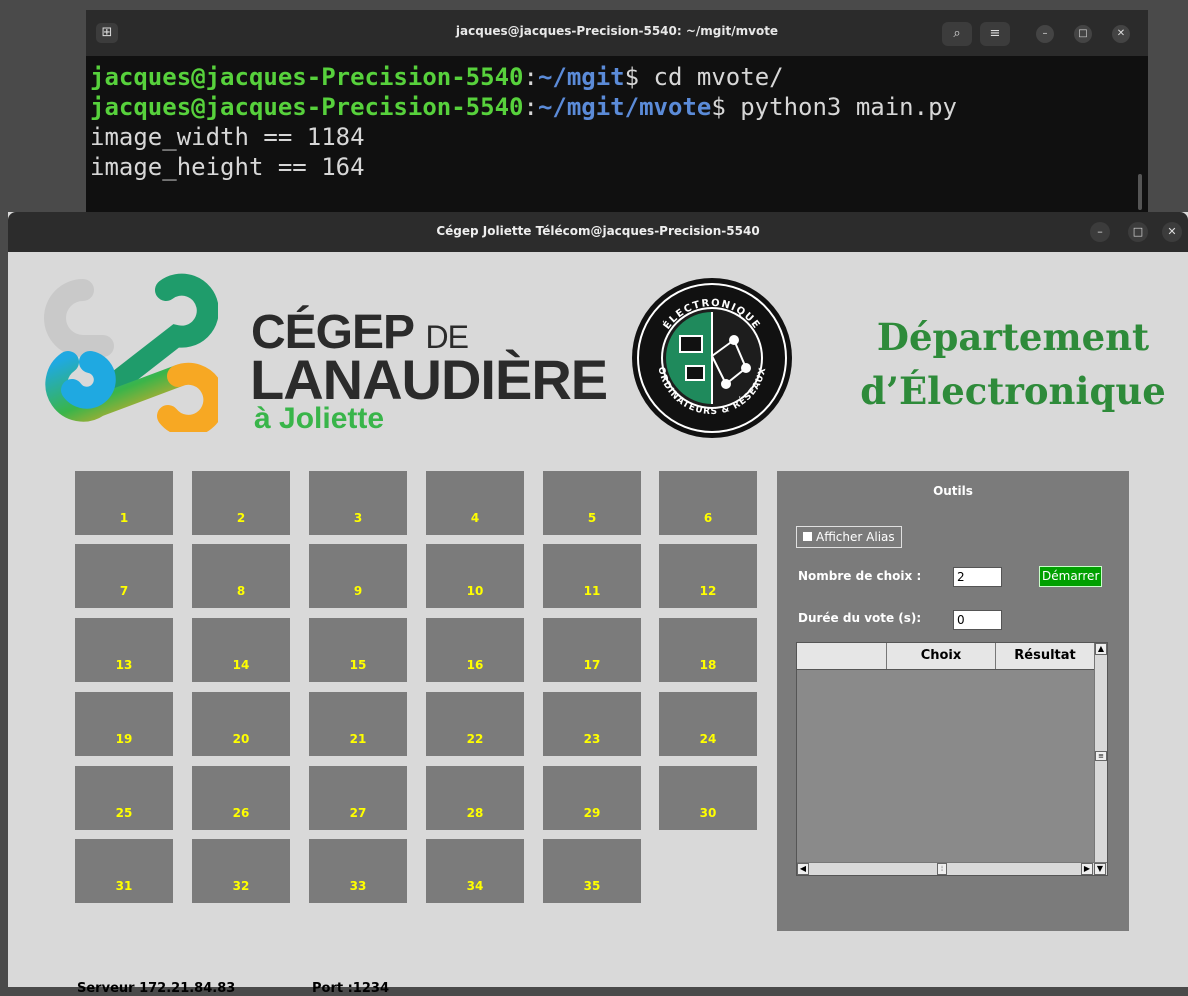 The image size is (1188, 996). I want to click on voter-cell: 21, so click(358, 724).